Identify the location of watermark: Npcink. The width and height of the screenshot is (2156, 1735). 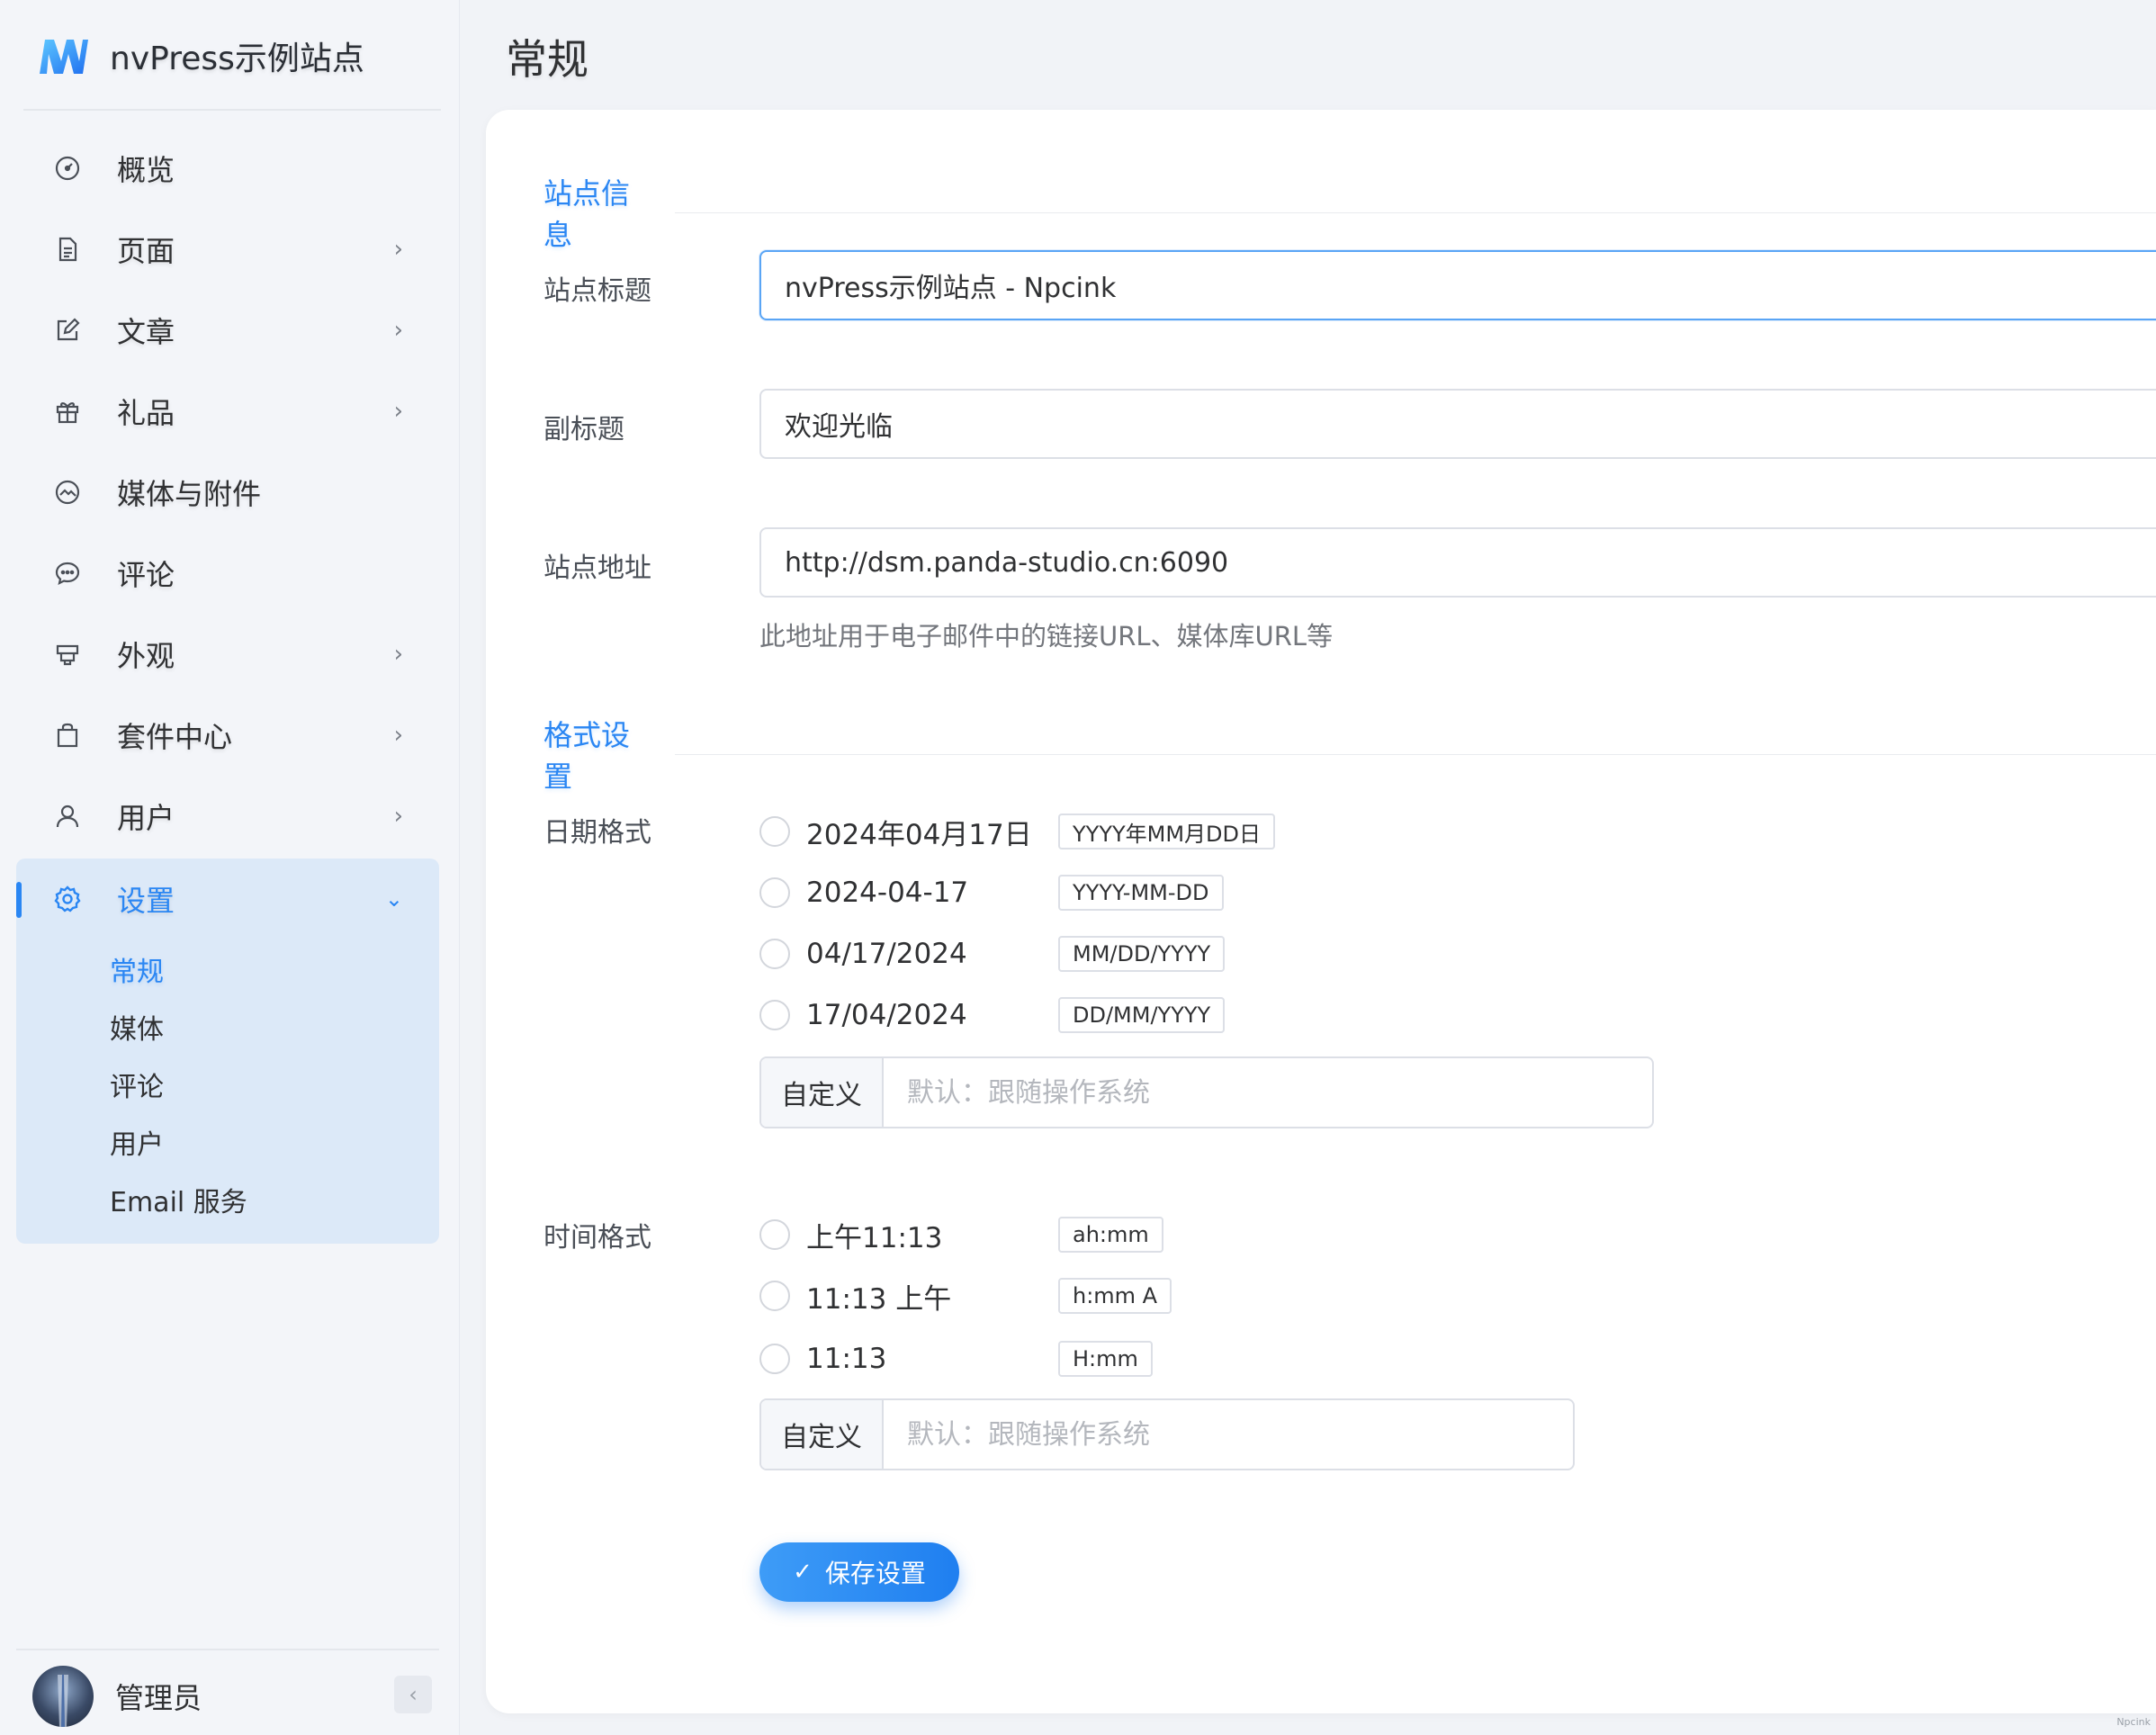
(2133, 1722).